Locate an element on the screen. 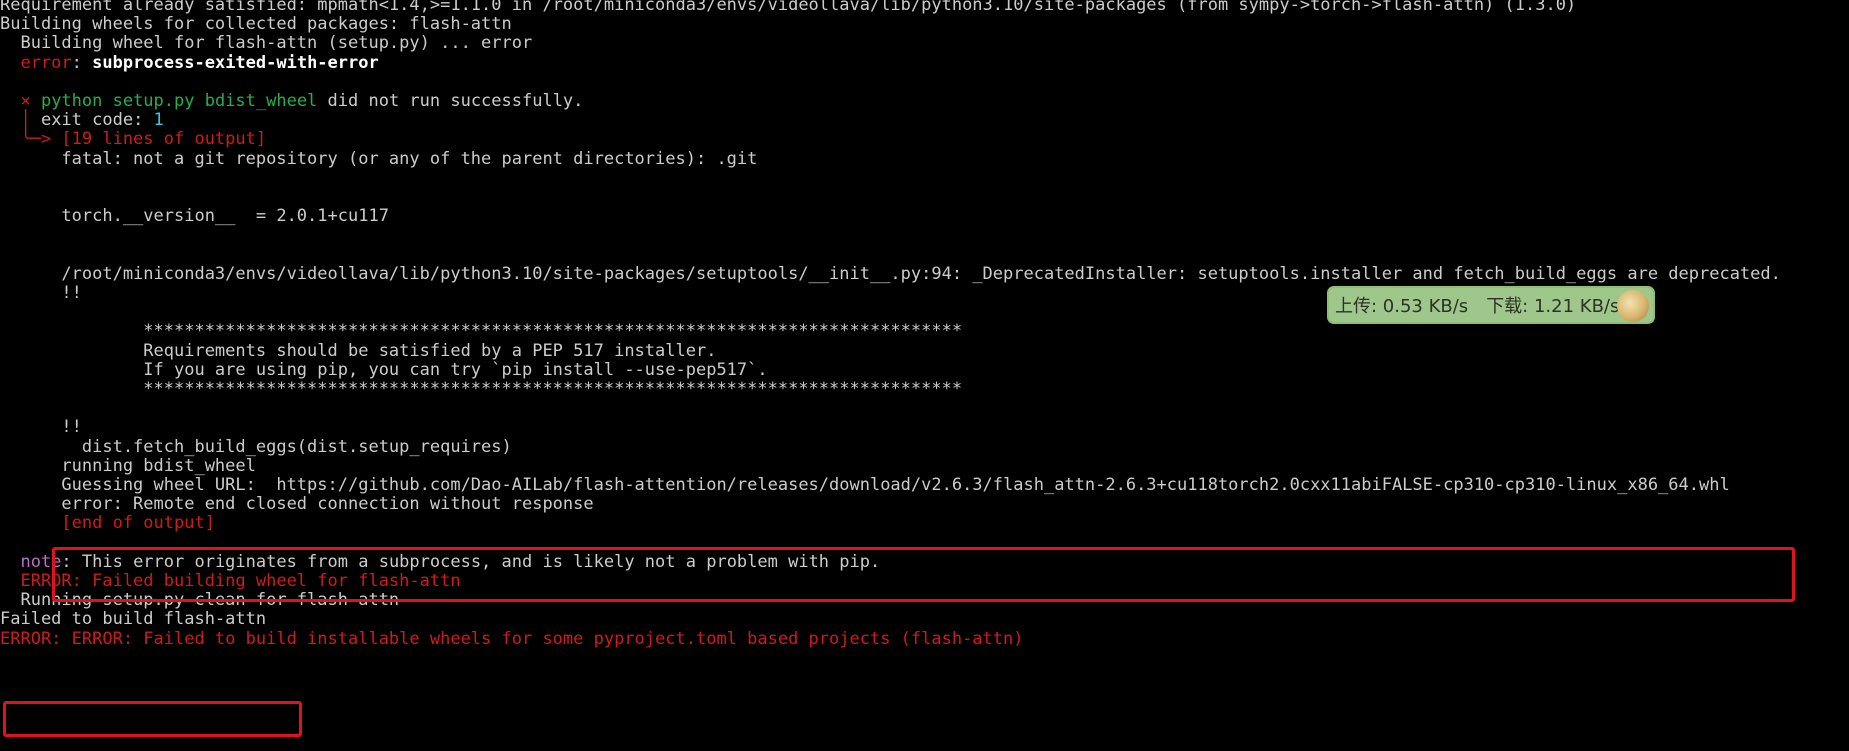 The width and height of the screenshot is (1849, 751). terminal-text: Running setup.py clean for flash-attn is located at coordinates (200, 600).